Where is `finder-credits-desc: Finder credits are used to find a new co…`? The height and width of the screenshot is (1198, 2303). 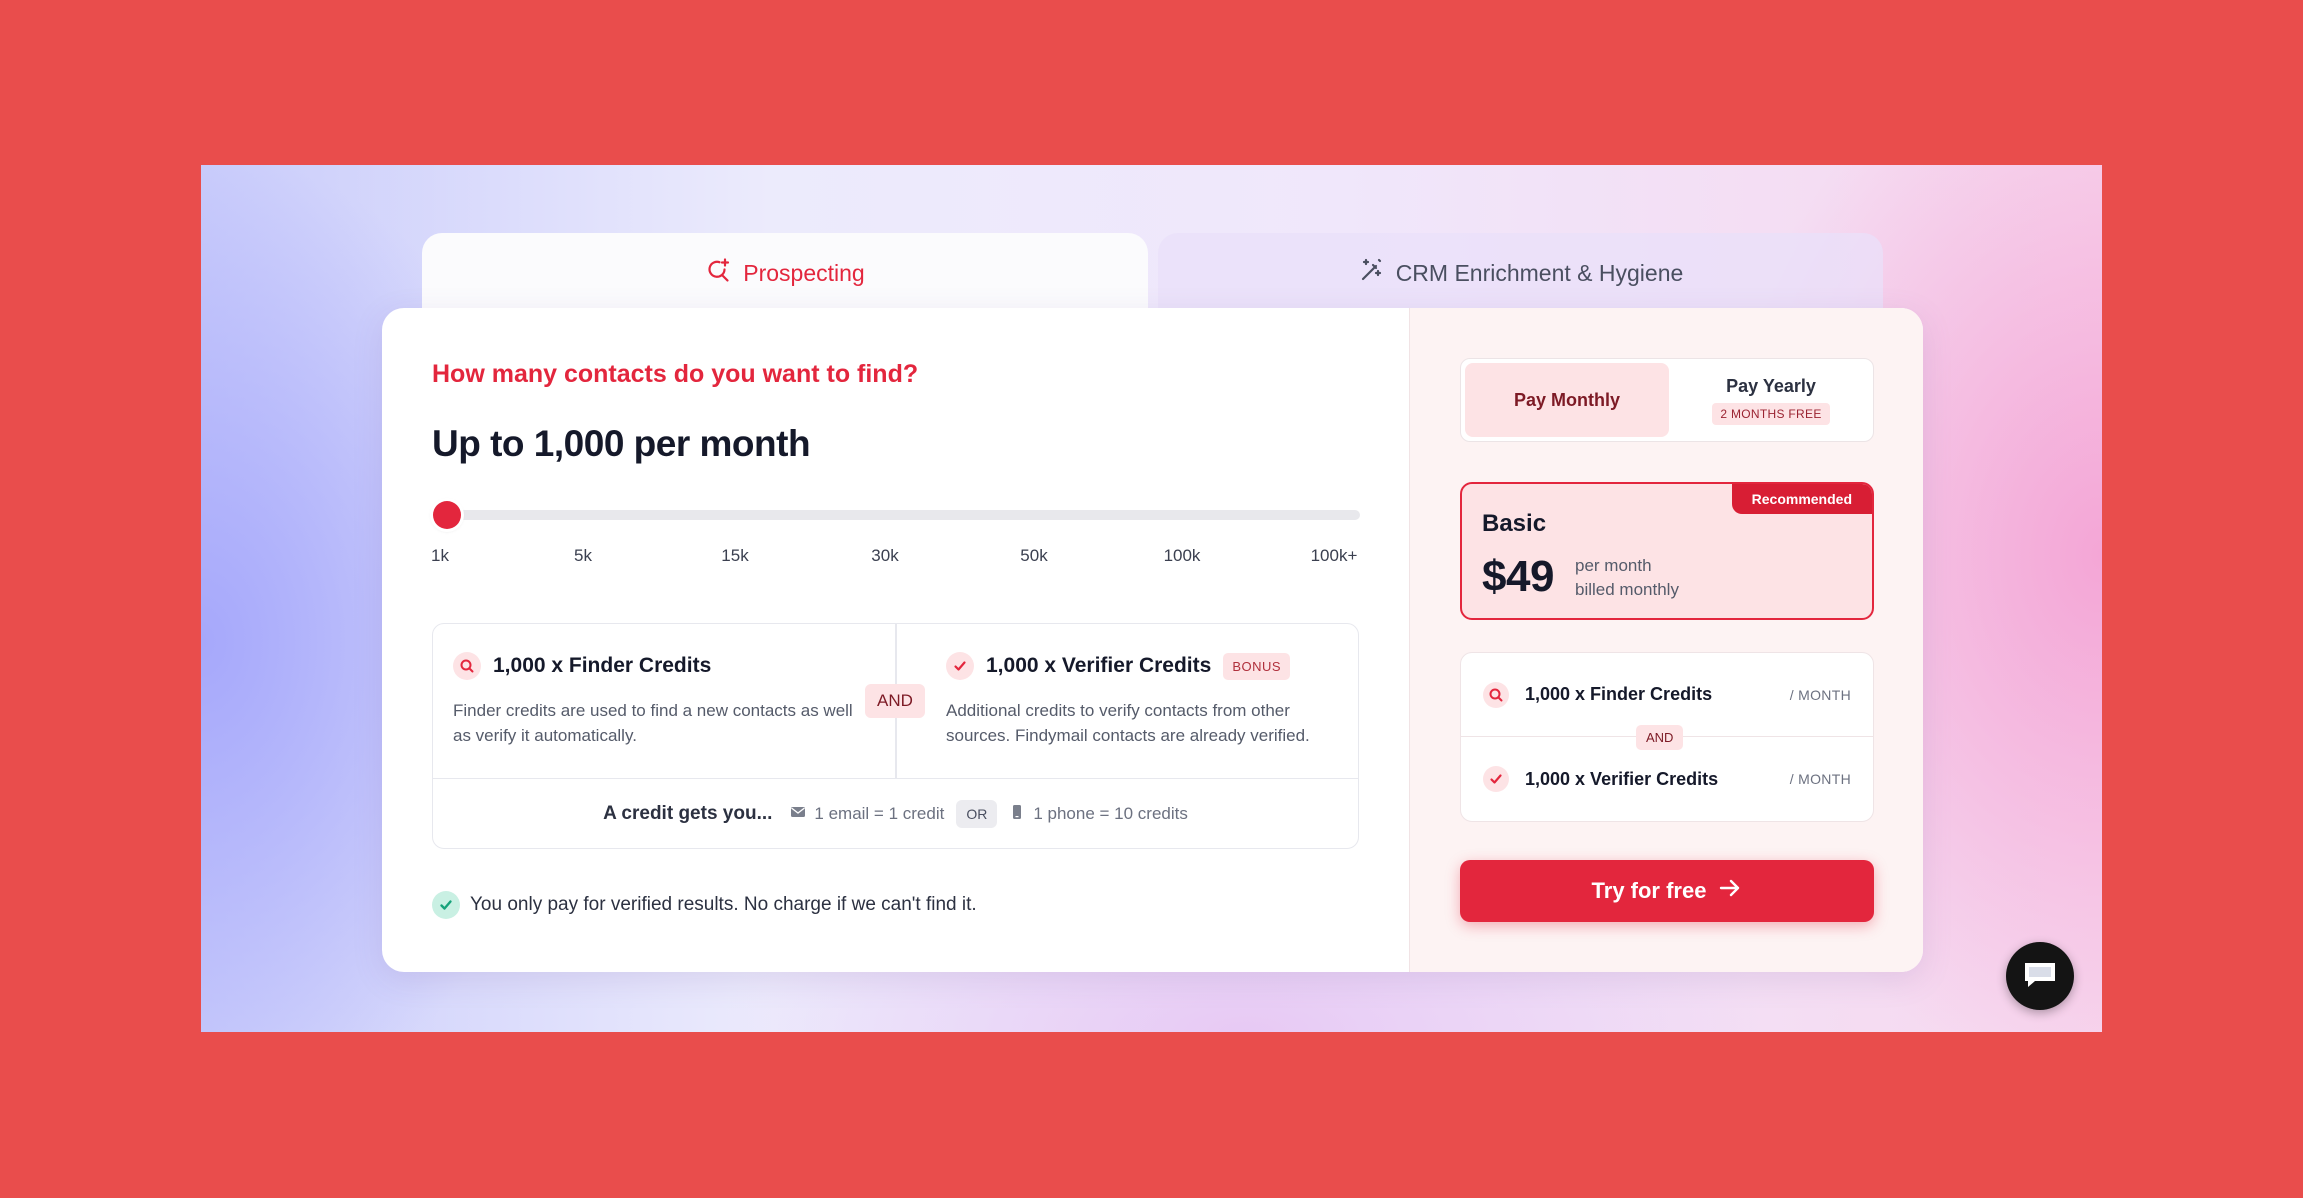
finder-credits-desc: Finder credits are used to find a new co… is located at coordinates (653, 723).